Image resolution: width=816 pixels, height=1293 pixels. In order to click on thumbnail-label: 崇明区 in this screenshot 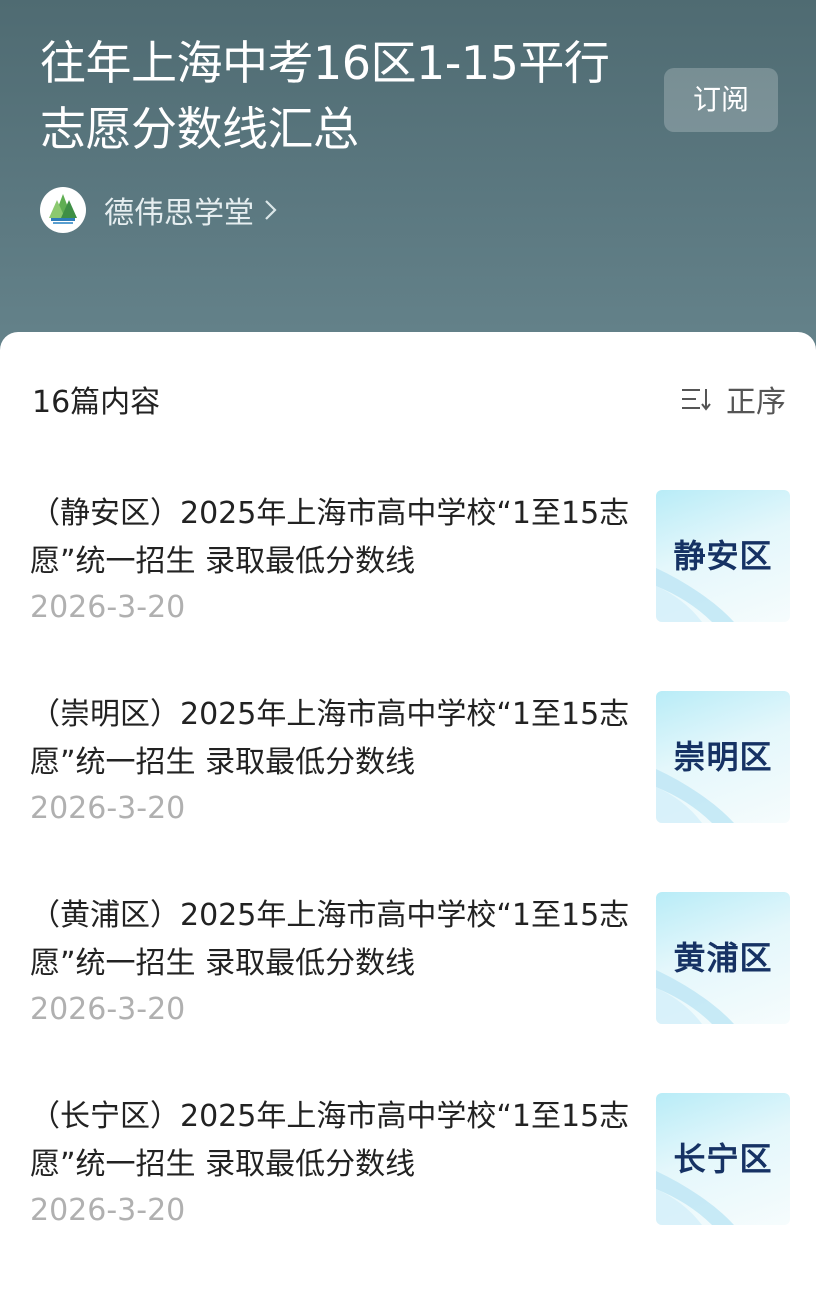, I will do `click(723, 757)`.